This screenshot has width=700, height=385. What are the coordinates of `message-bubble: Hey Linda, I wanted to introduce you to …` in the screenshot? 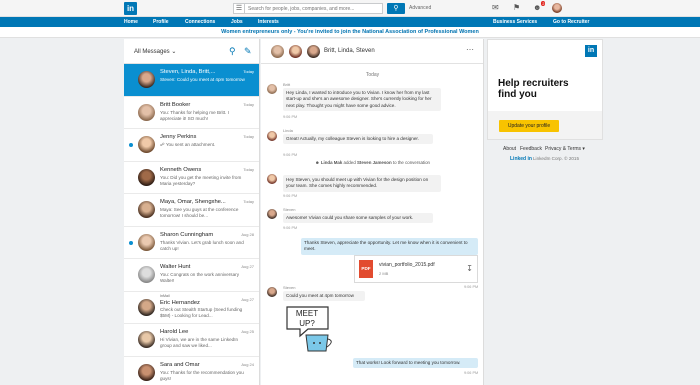 It's located at (362, 100).